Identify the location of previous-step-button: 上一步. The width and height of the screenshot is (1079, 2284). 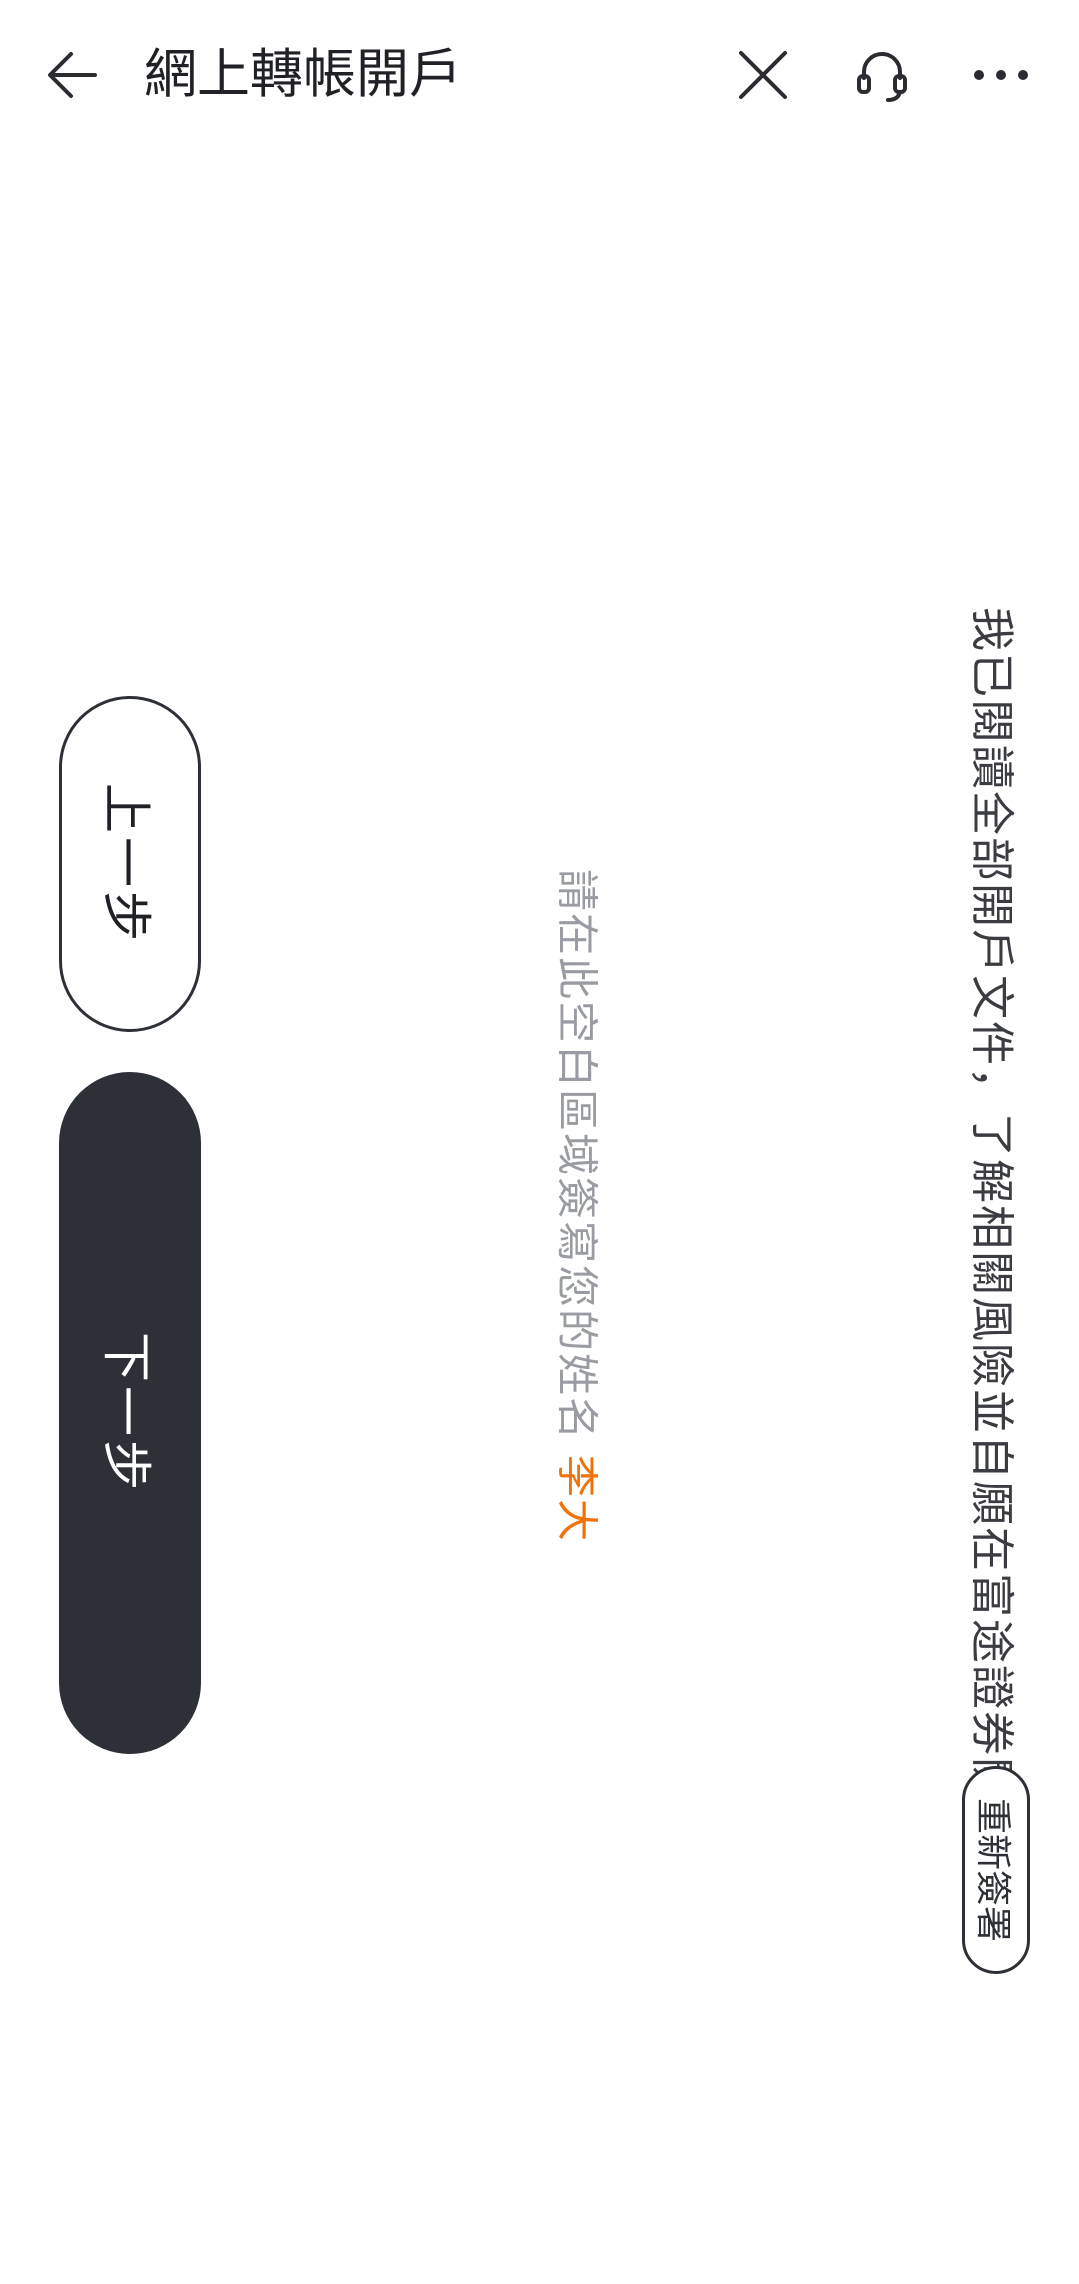
(130, 864).